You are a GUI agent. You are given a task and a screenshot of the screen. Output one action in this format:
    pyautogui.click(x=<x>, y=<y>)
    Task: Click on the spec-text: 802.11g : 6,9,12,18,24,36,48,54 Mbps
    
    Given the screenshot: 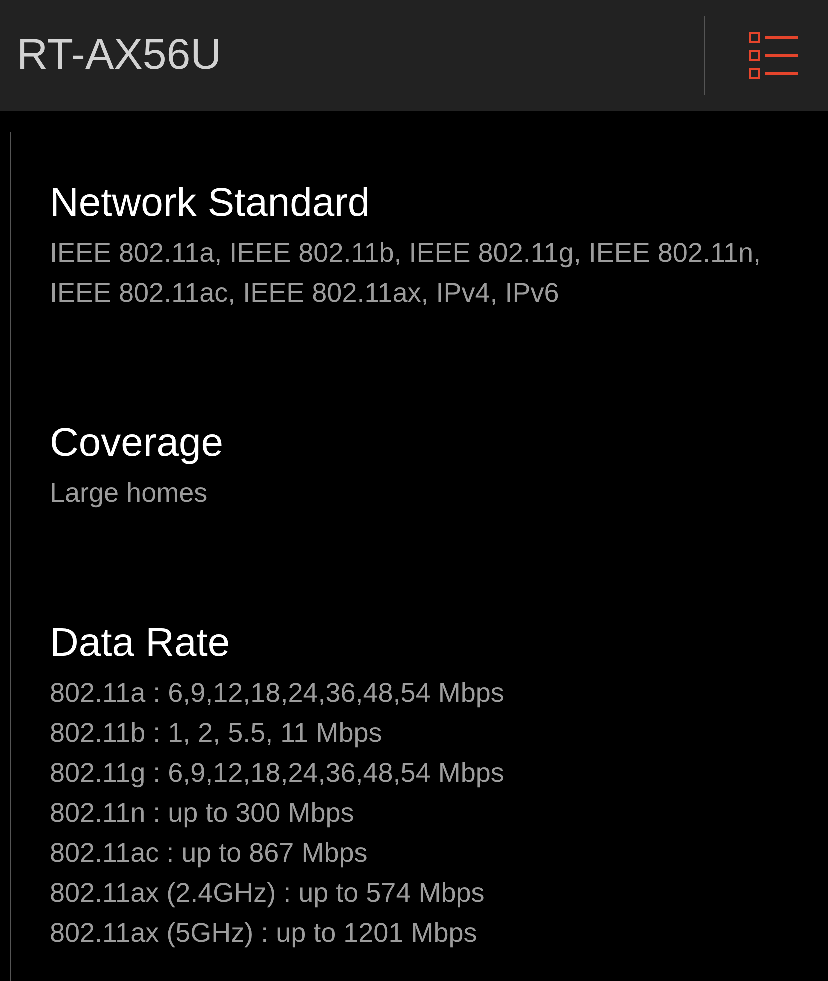 What is the action you would take?
    pyautogui.click(x=278, y=773)
    